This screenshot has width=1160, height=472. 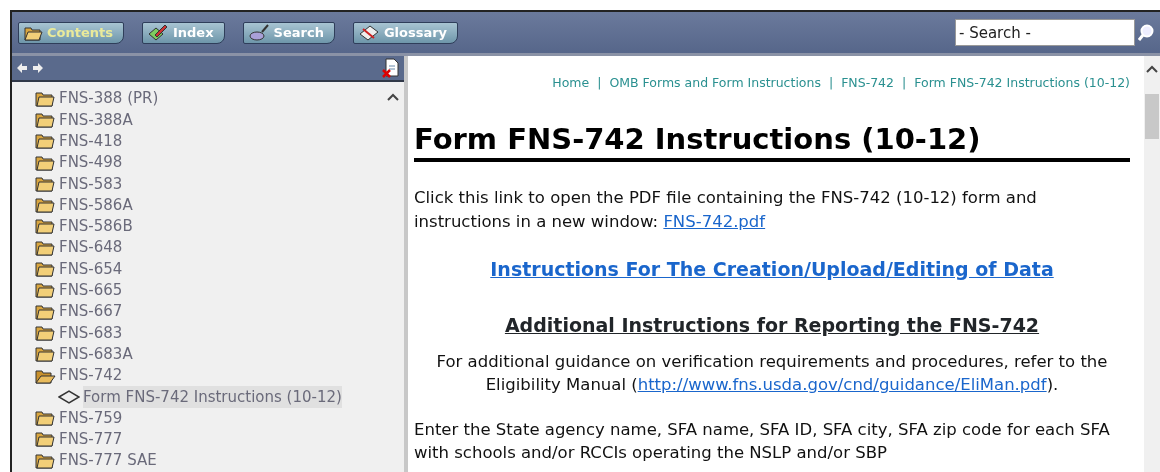 I want to click on url-link: http://www.fns.usda.gov/cnd/guidance/EliMan.pdf, so click(x=842, y=384).